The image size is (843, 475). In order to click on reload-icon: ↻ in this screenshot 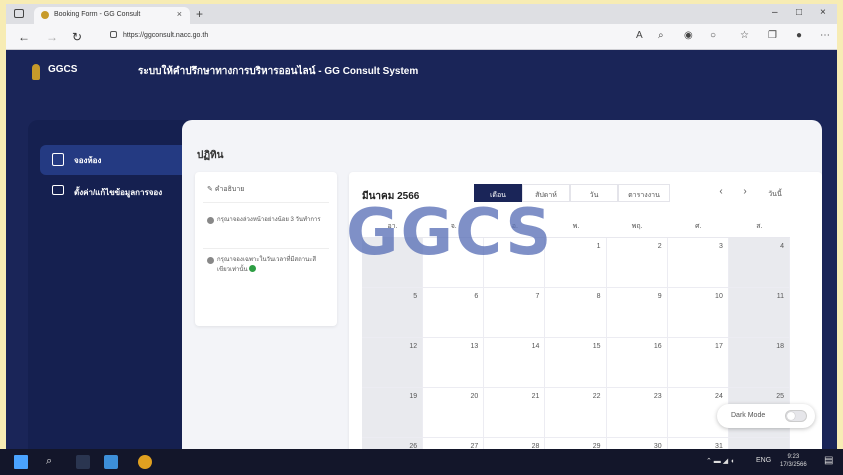, I will do `click(77, 37)`.